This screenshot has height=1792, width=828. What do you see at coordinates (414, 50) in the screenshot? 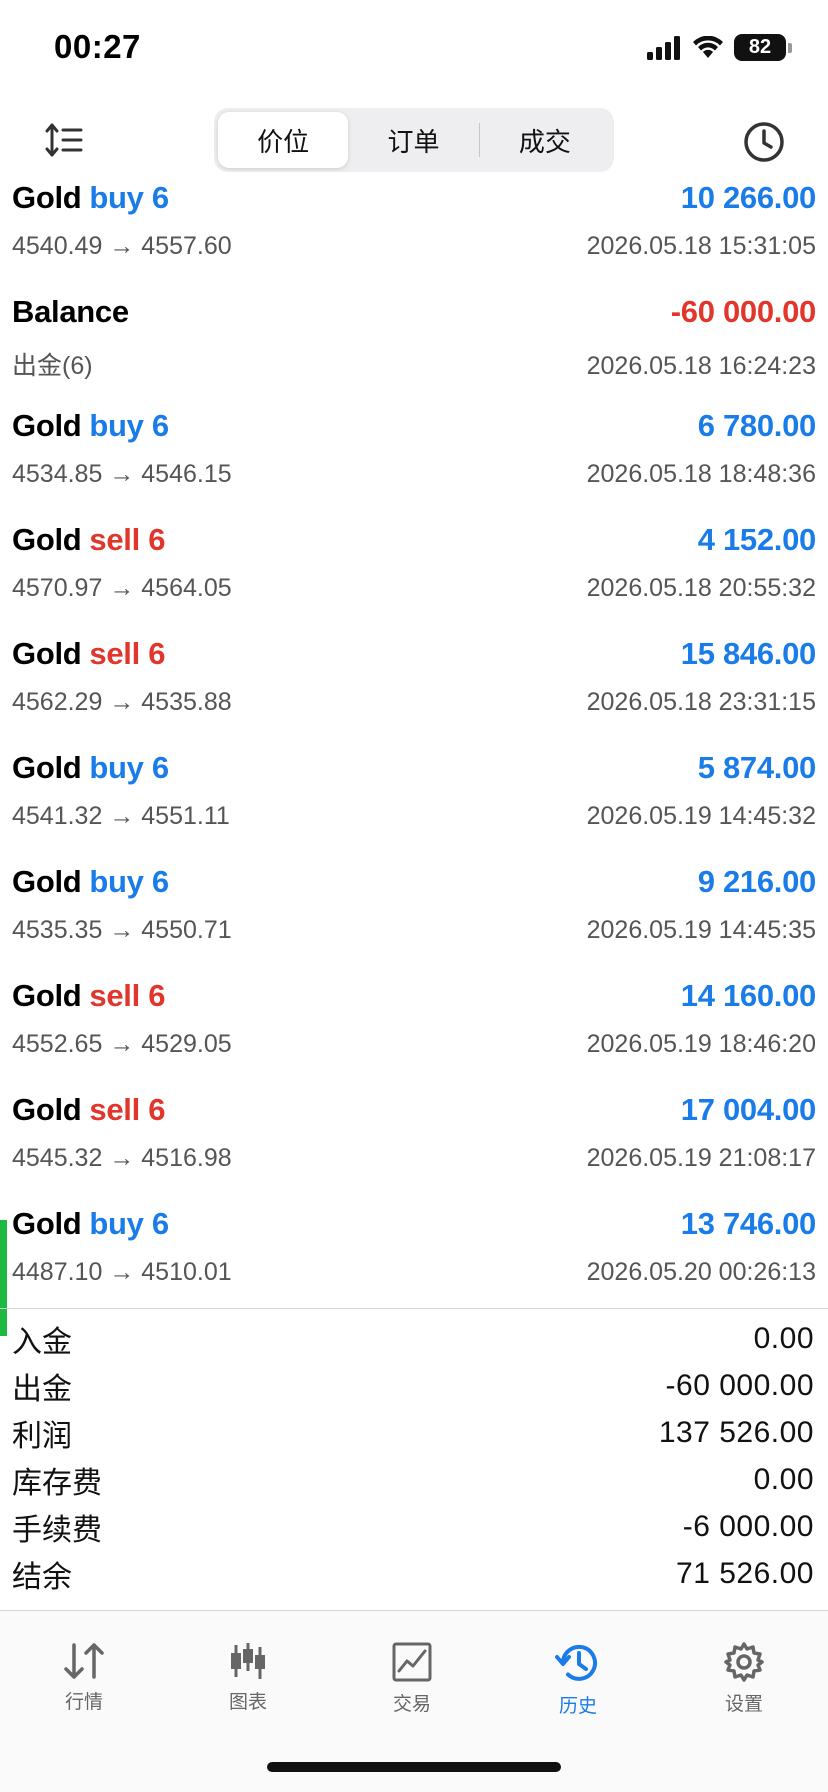
I see `status-bar: 00:27 82` at bounding box center [414, 50].